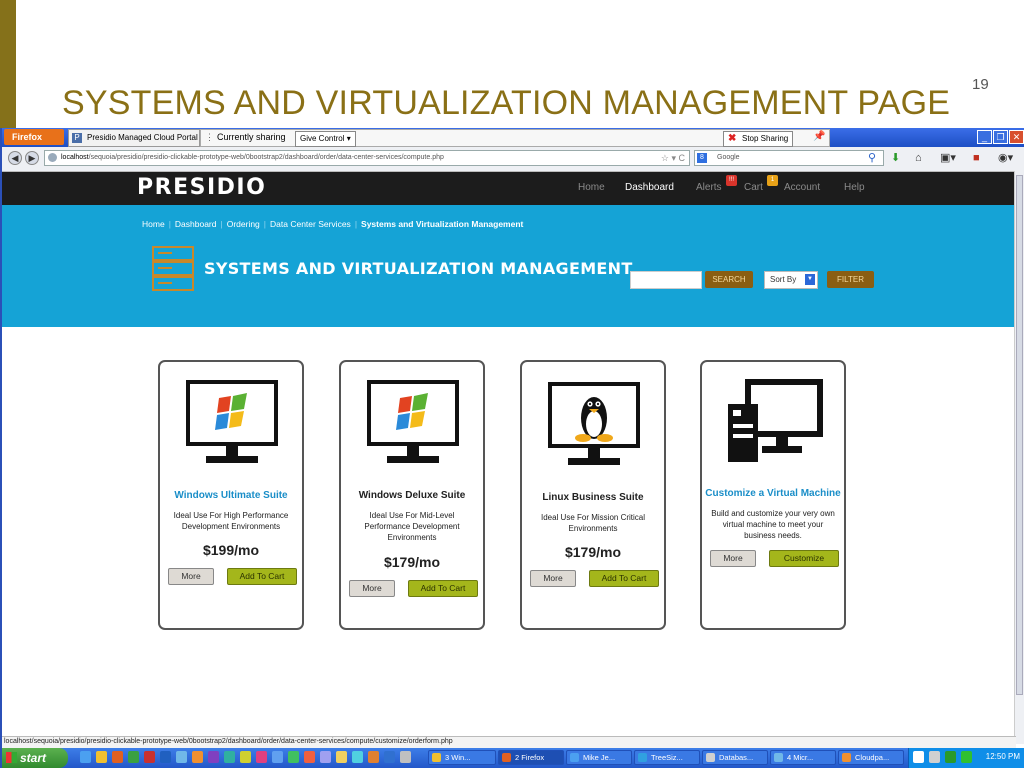  Describe the element at coordinates (775, 420) in the screenshot. I see `desktop-tower-icon` at that location.